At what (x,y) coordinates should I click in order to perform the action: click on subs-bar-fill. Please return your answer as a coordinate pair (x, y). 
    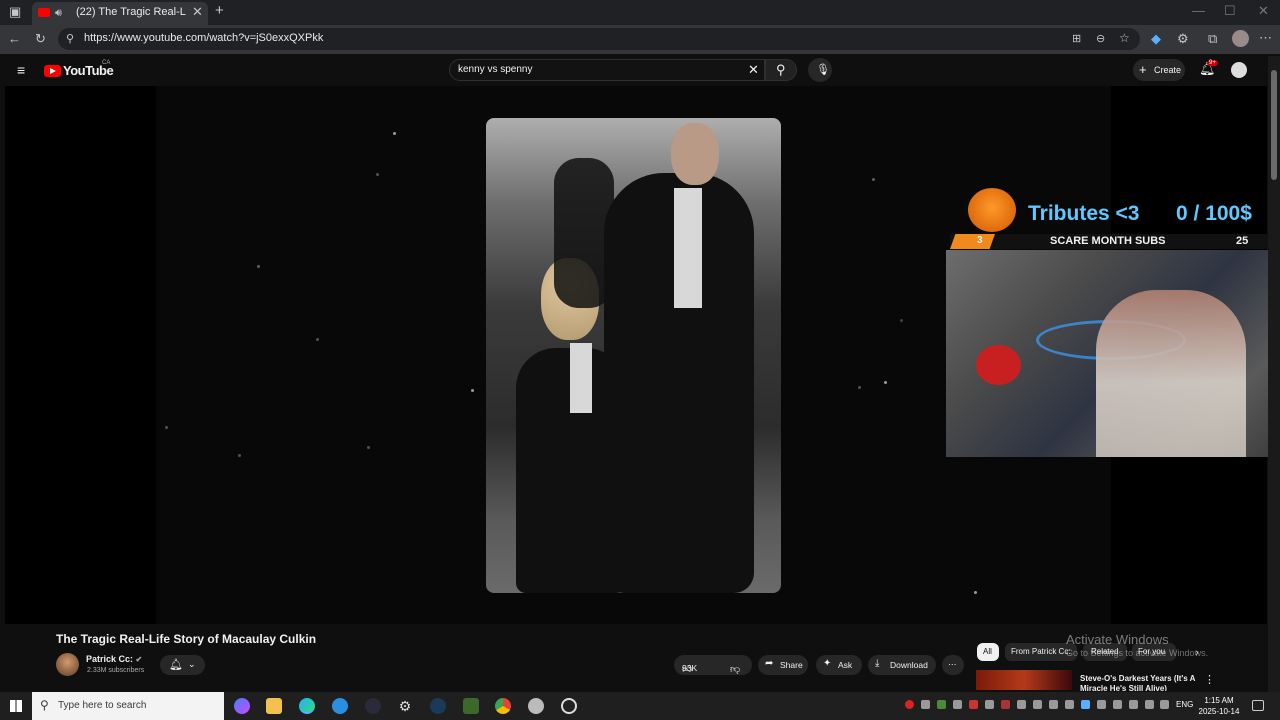
    Looking at the image, I should click on (972, 241).